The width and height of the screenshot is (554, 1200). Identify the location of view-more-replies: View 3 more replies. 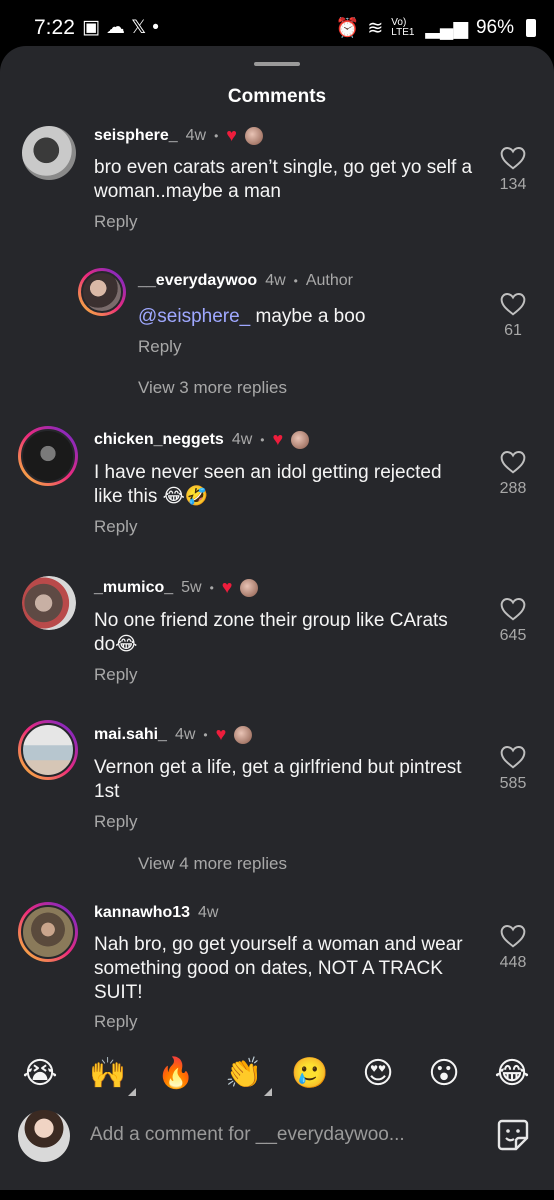
(212, 388).